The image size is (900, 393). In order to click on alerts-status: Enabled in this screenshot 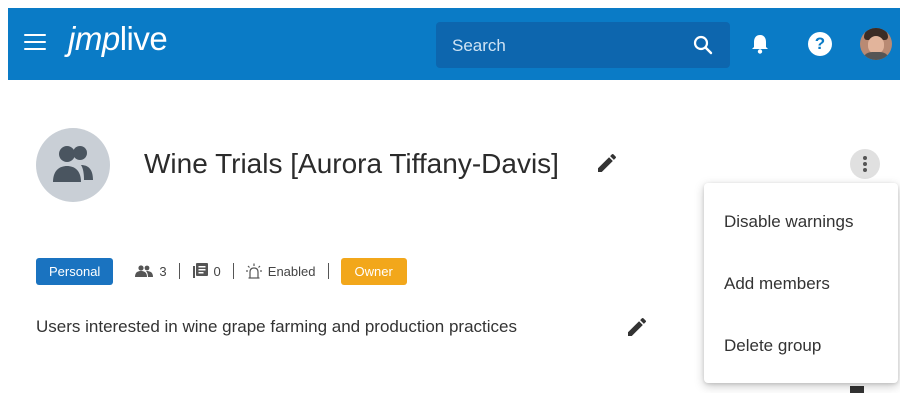, I will do `click(280, 271)`.